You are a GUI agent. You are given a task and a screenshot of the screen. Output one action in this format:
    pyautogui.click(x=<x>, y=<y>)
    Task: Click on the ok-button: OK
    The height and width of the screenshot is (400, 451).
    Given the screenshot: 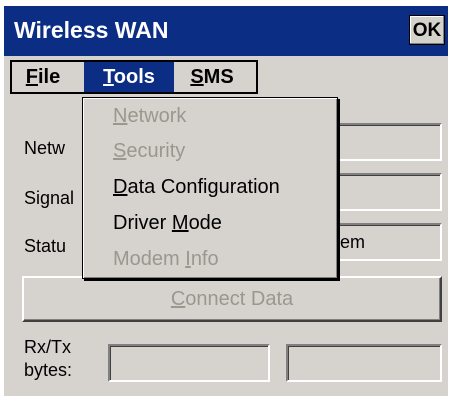 What is the action you would take?
    pyautogui.click(x=427, y=30)
    